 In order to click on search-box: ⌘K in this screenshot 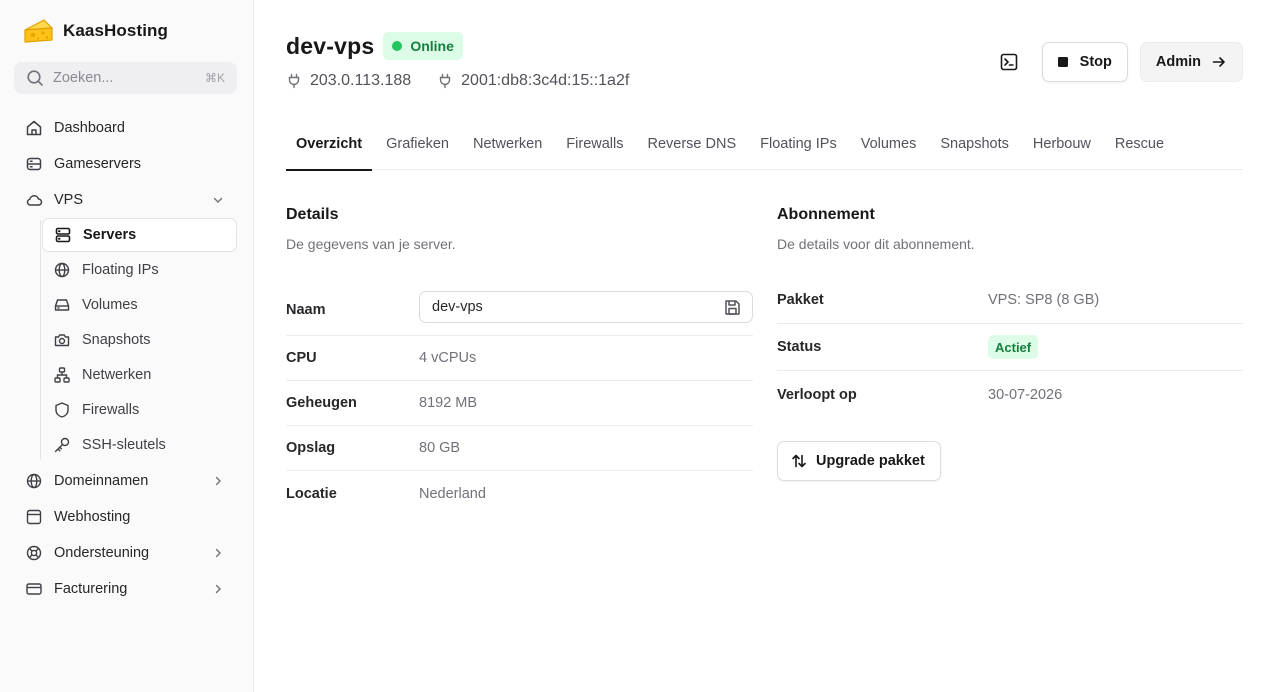, I will do `click(125, 78)`.